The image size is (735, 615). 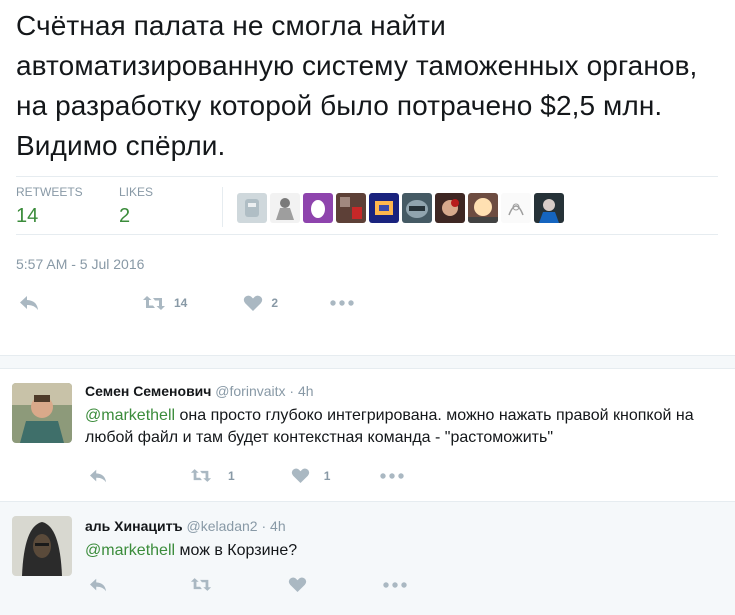 What do you see at coordinates (267, 584) in the screenshot?
I see `reply-actions` at bounding box center [267, 584].